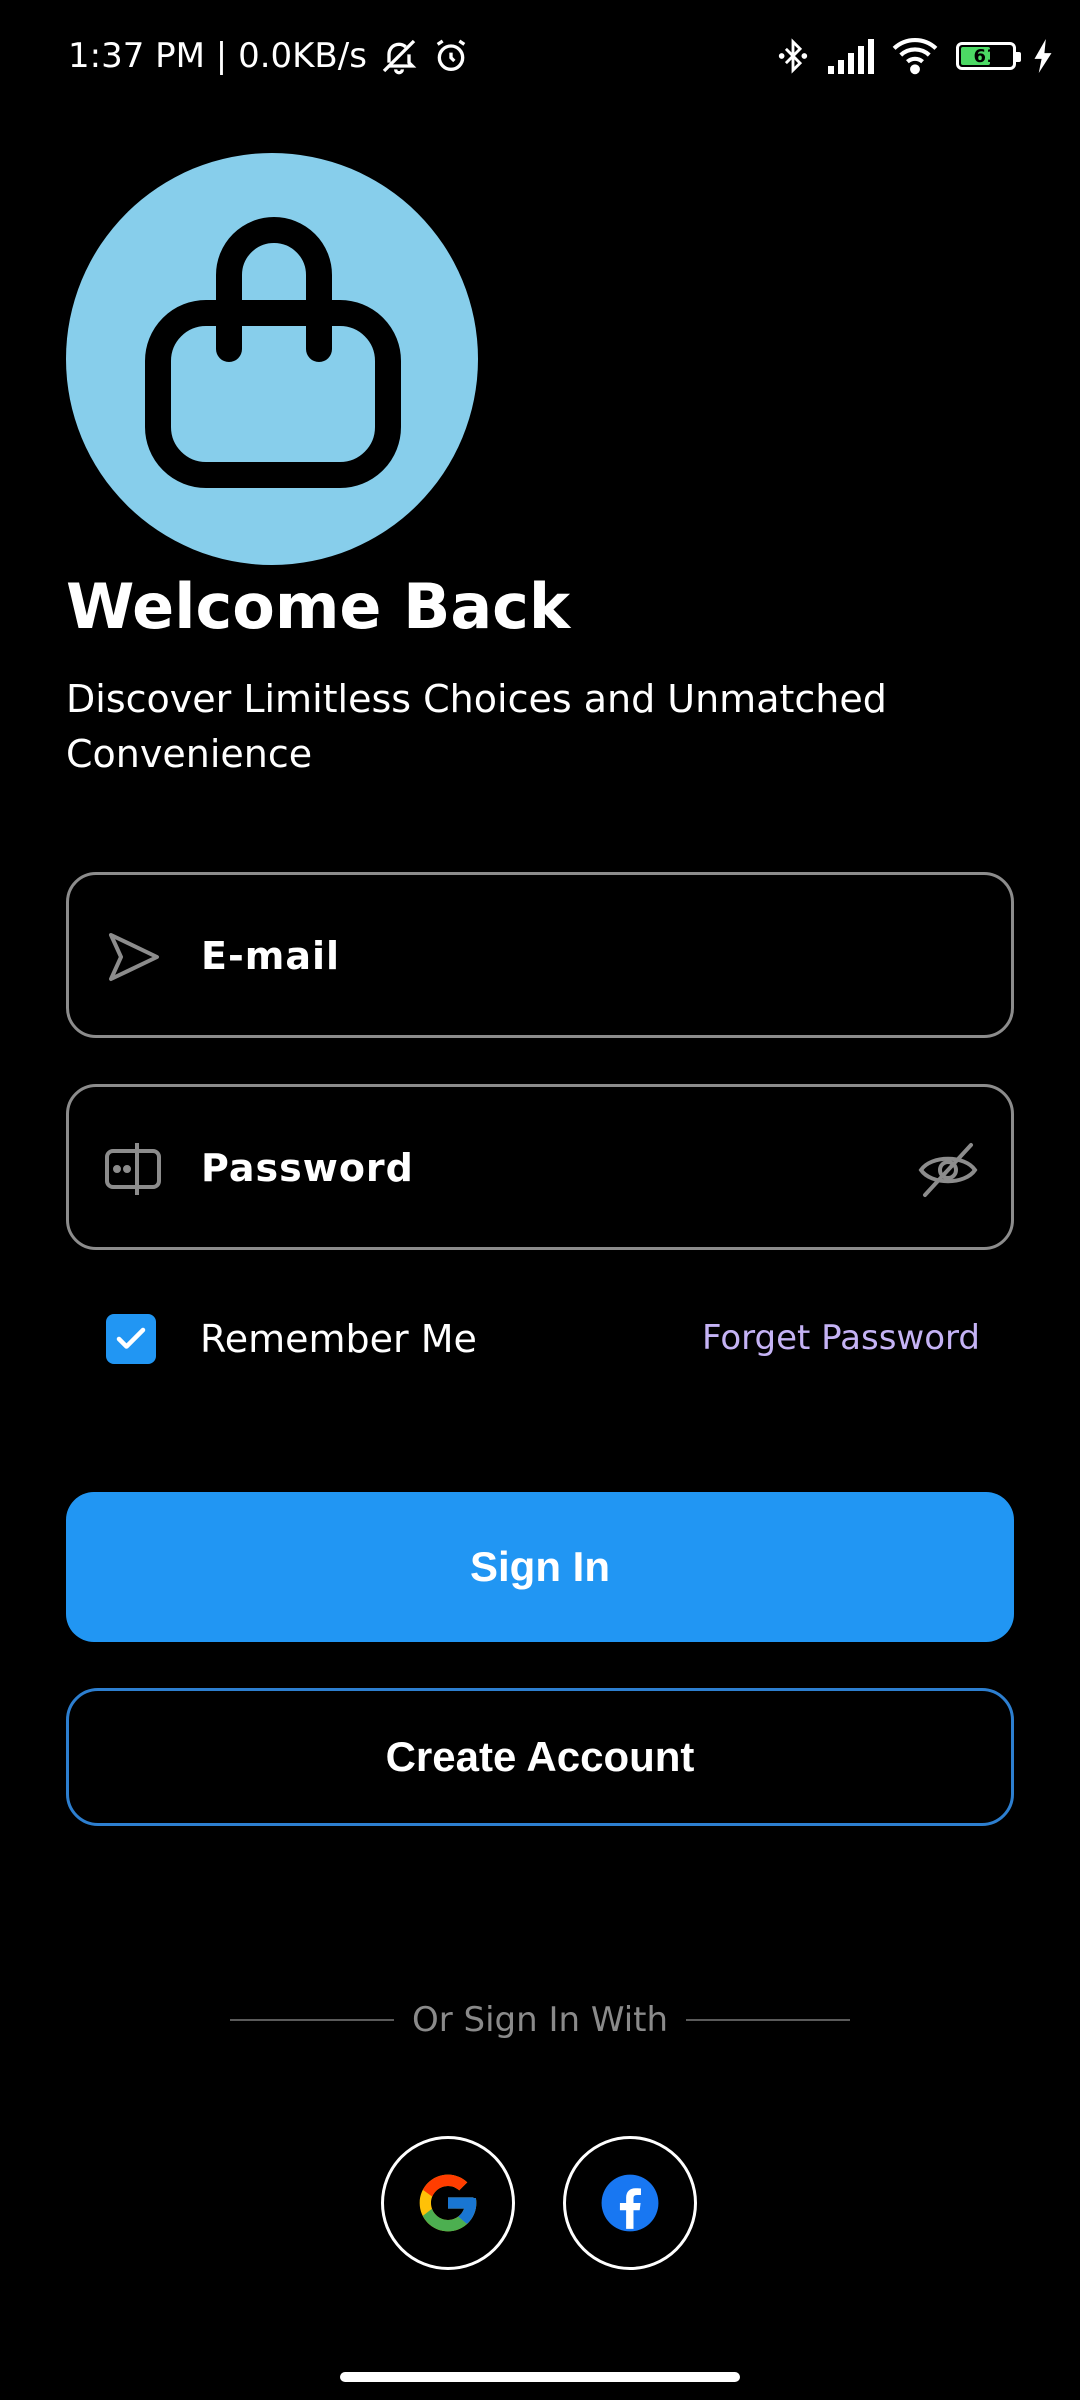  What do you see at coordinates (540, 2377) in the screenshot?
I see `home-indicator` at bounding box center [540, 2377].